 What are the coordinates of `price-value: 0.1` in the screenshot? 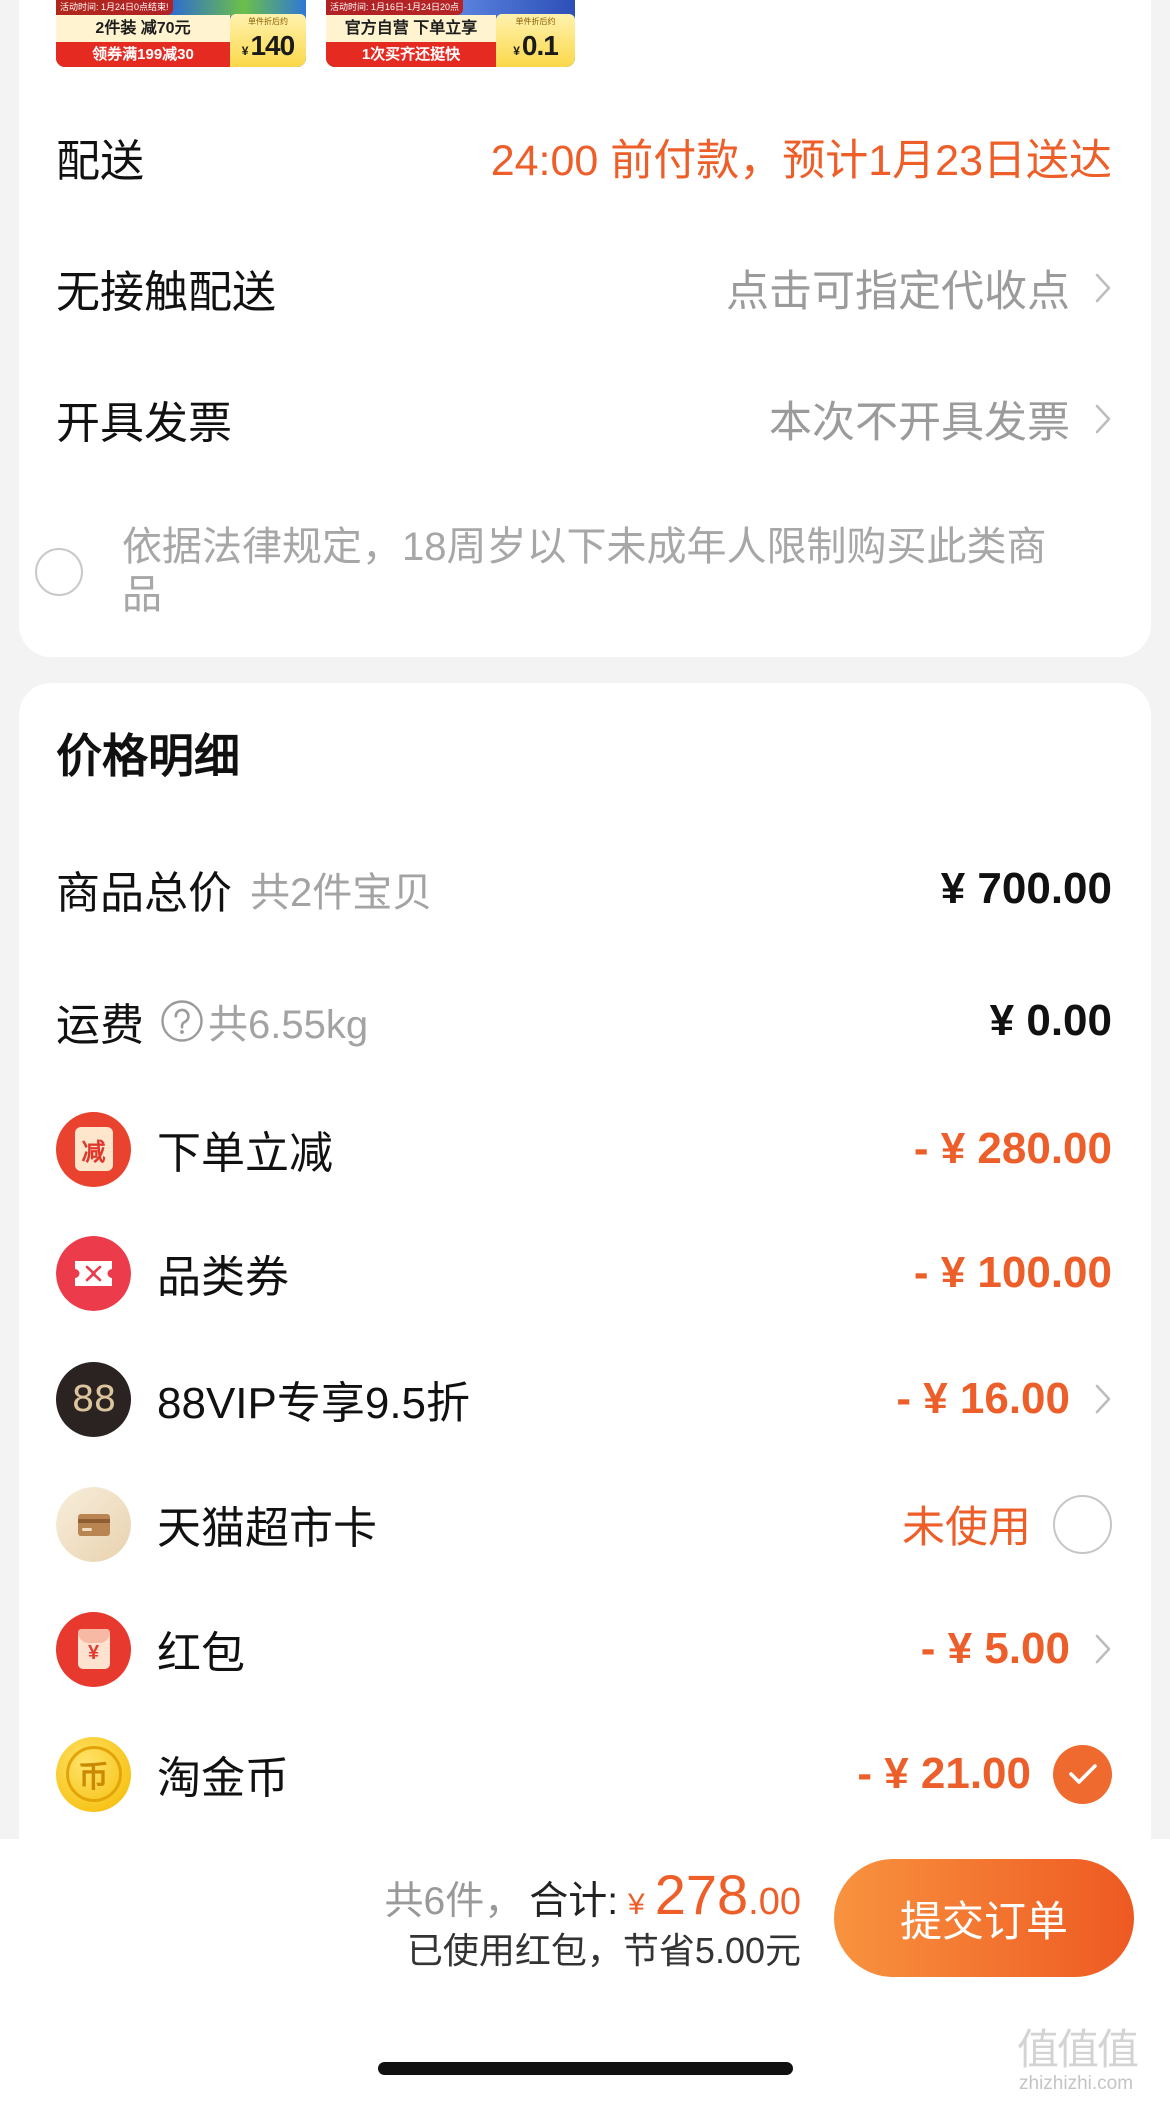 It's located at (540, 45).